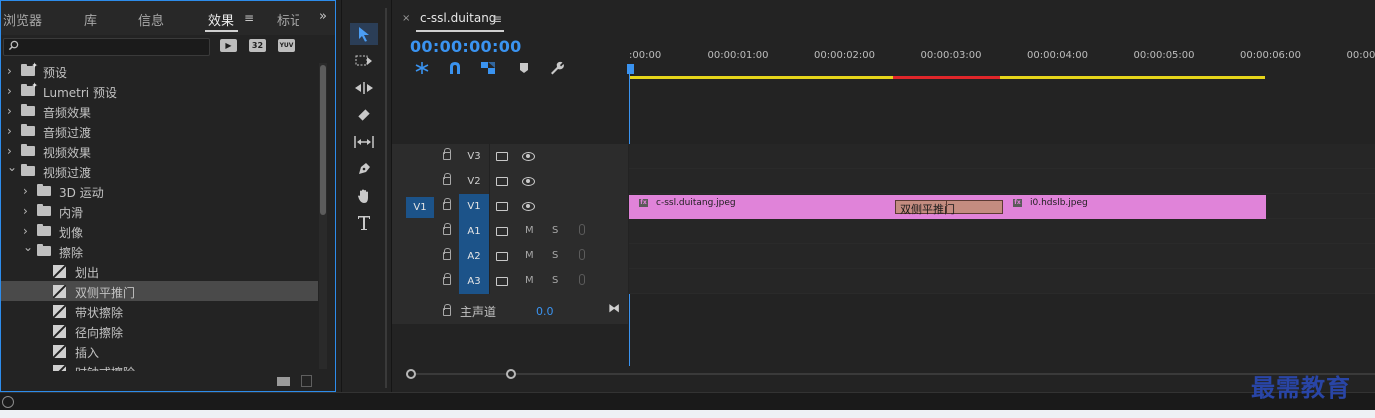 The image size is (1375, 418). I want to click on master-lock-icon, so click(447, 310).